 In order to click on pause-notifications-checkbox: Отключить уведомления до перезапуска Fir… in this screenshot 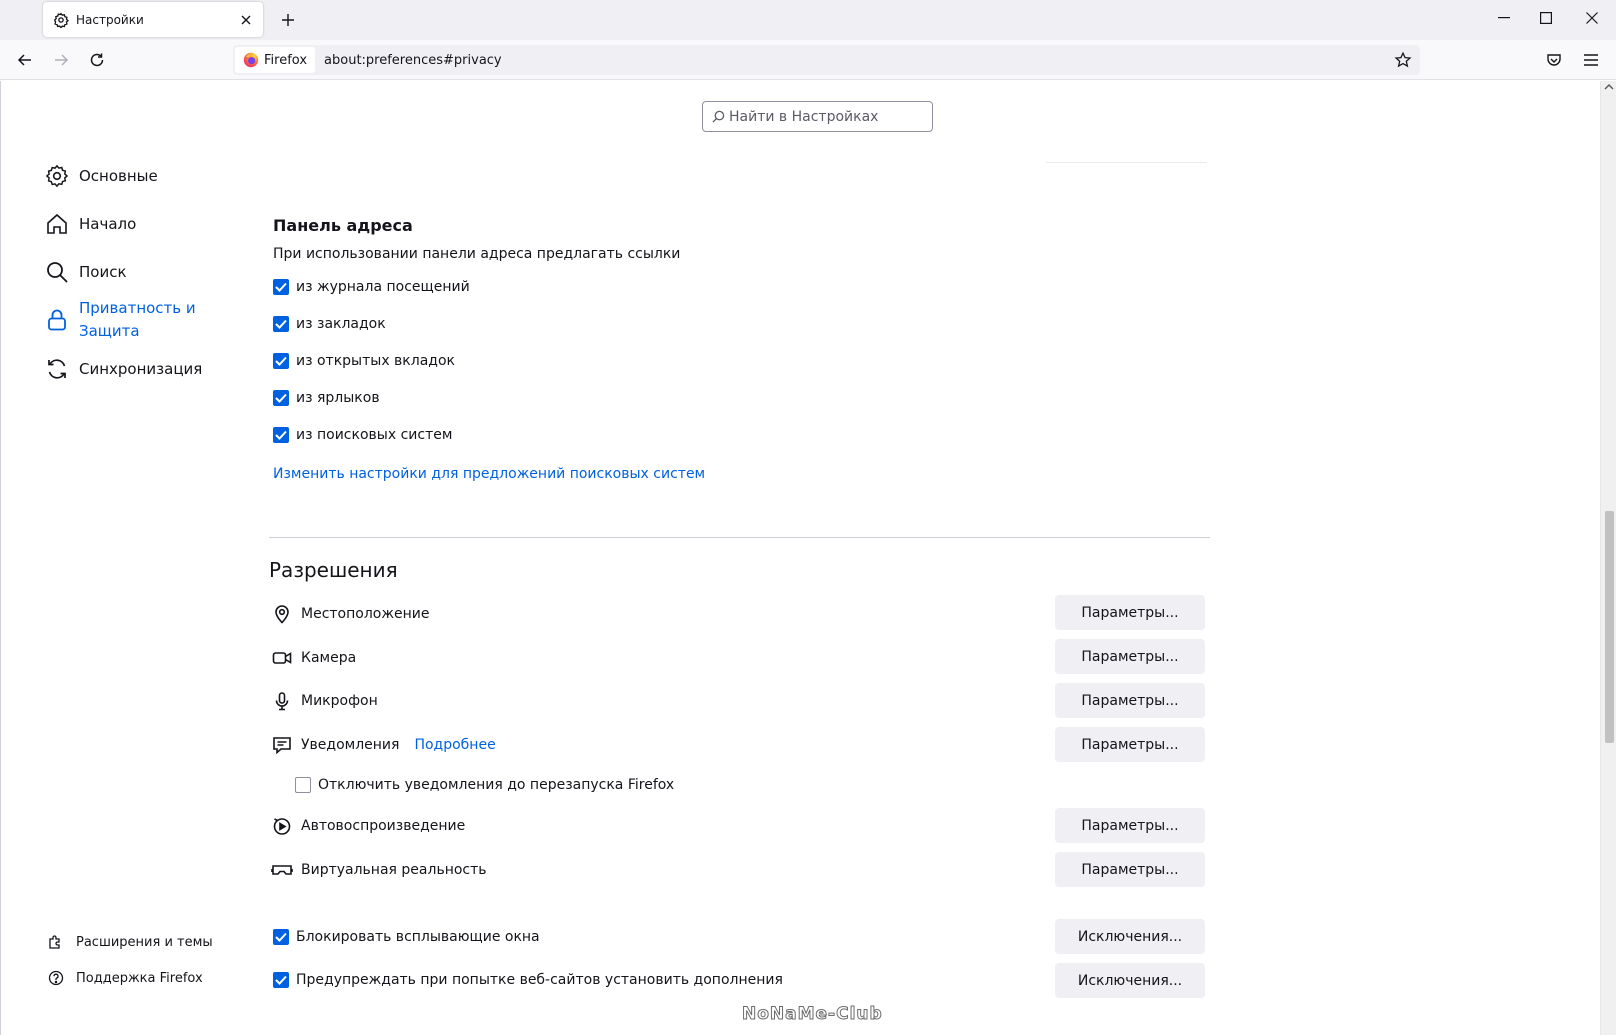, I will do `click(484, 785)`.